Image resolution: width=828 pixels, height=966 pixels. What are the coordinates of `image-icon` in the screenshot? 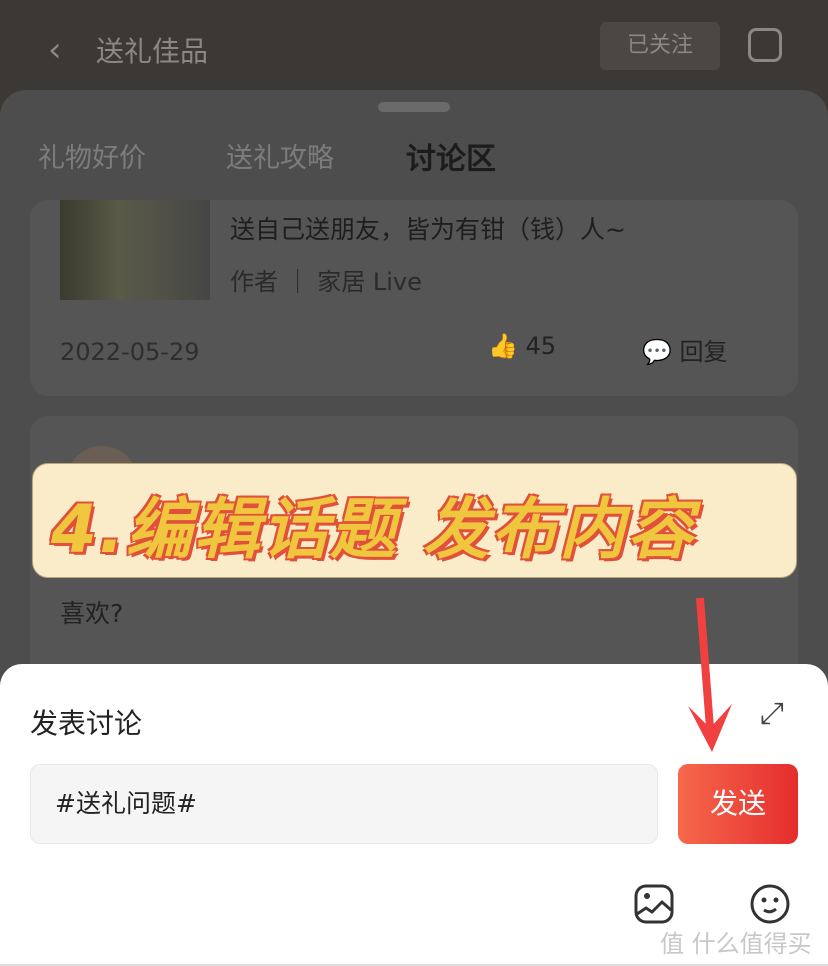 It's located at (654, 904).